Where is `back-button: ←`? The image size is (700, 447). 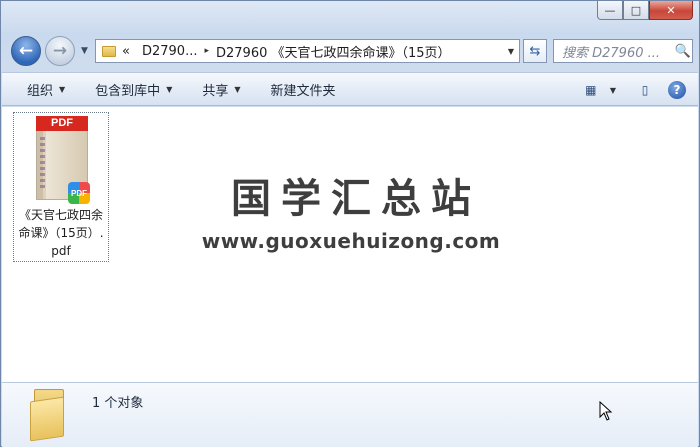 back-button: ← is located at coordinates (26, 51).